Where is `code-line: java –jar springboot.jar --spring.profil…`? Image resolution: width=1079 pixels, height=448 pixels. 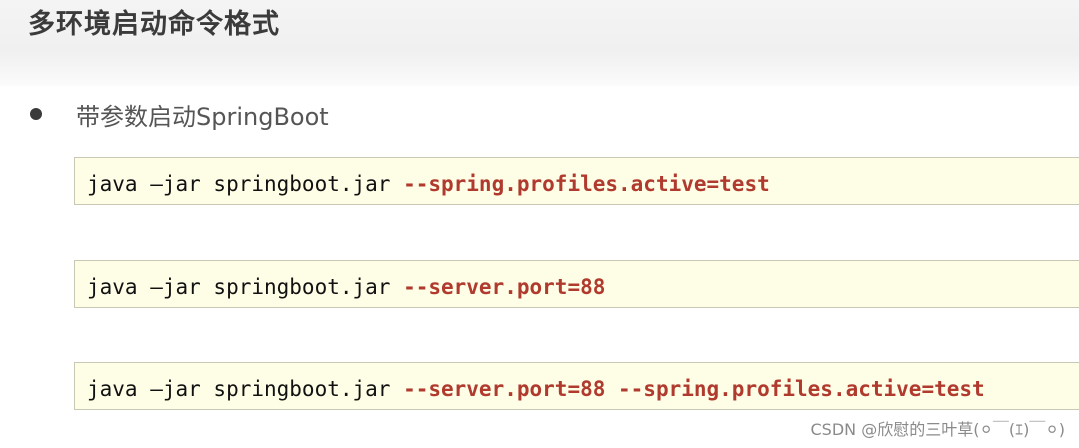 code-line: java –jar springboot.jar --spring.profil… is located at coordinates (428, 184).